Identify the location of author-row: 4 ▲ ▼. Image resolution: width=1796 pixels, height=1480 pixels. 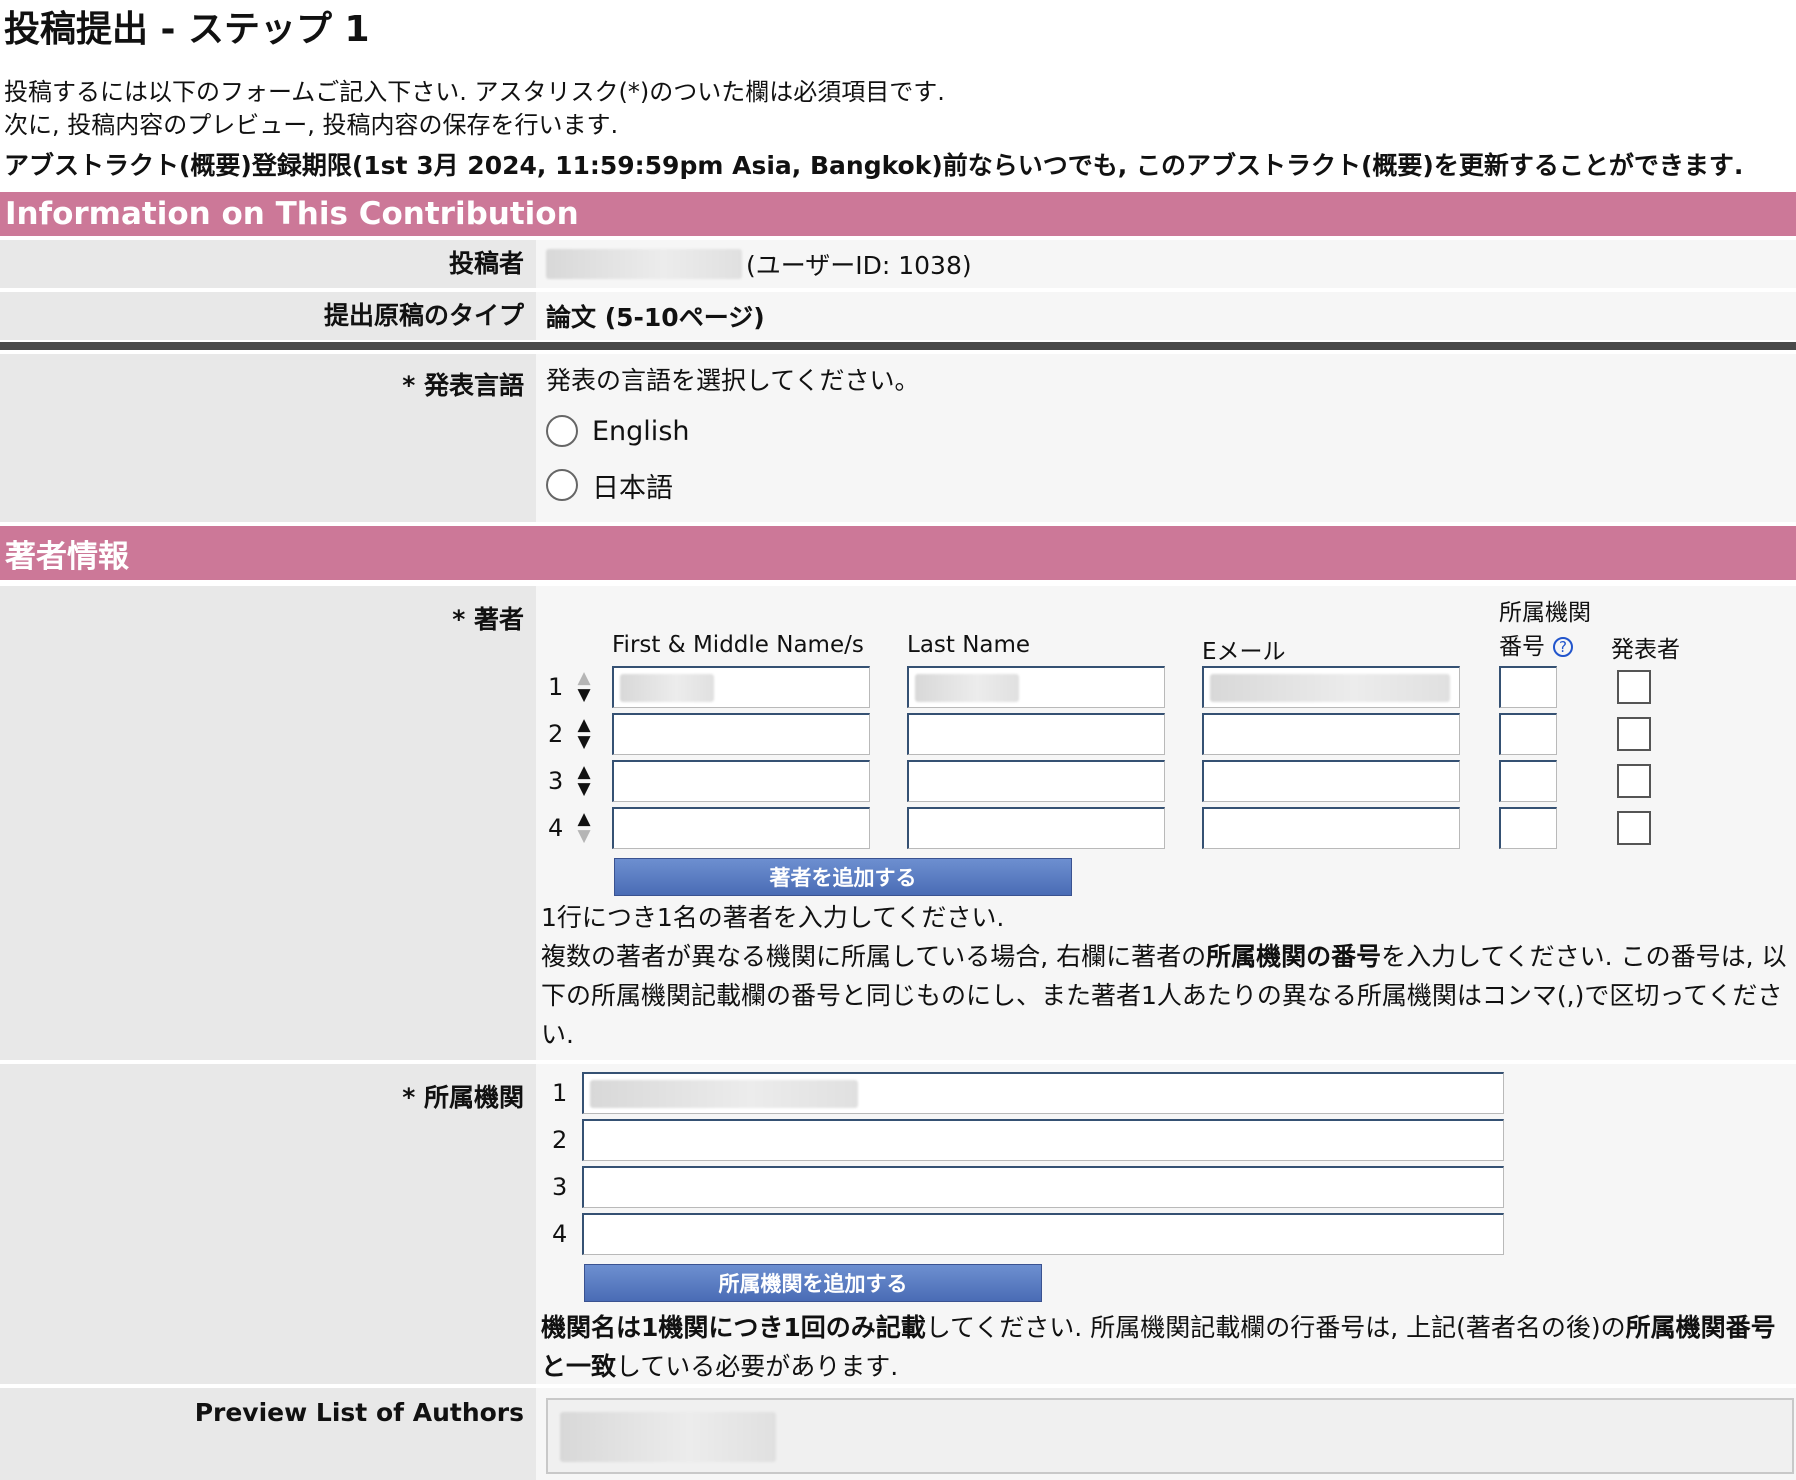
(572, 828).